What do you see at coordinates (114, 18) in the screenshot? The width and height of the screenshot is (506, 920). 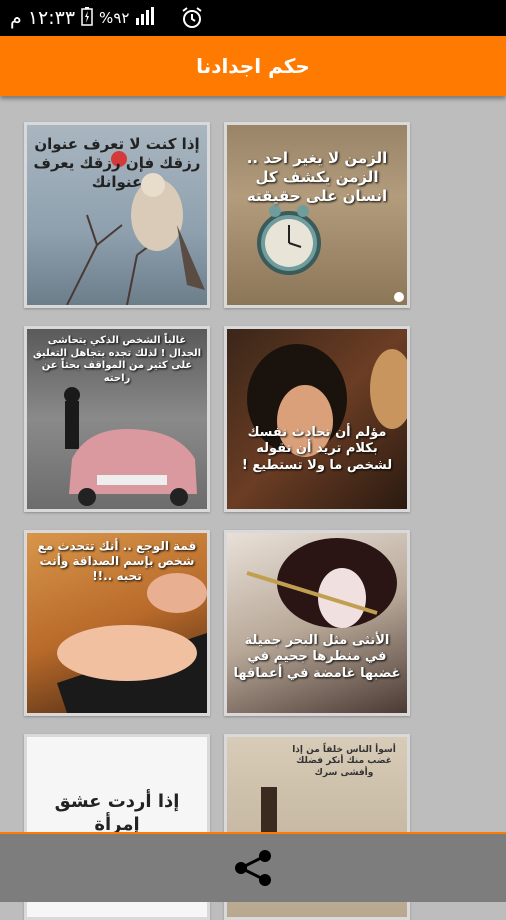 I see `battery-percent: %٩٢` at bounding box center [114, 18].